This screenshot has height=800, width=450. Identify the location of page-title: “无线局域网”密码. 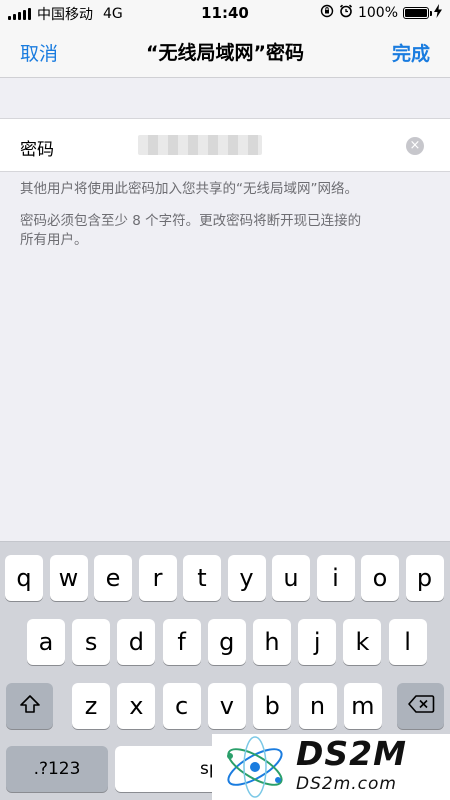
(225, 53).